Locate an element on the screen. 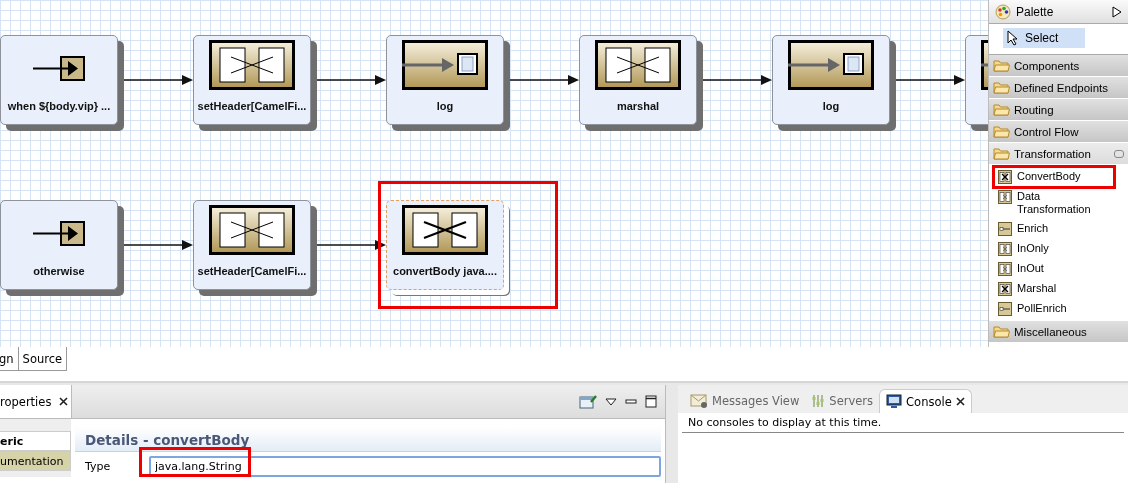 This screenshot has width=1128, height=483. palette-item: Data Transformation is located at coordinates (1054, 203).